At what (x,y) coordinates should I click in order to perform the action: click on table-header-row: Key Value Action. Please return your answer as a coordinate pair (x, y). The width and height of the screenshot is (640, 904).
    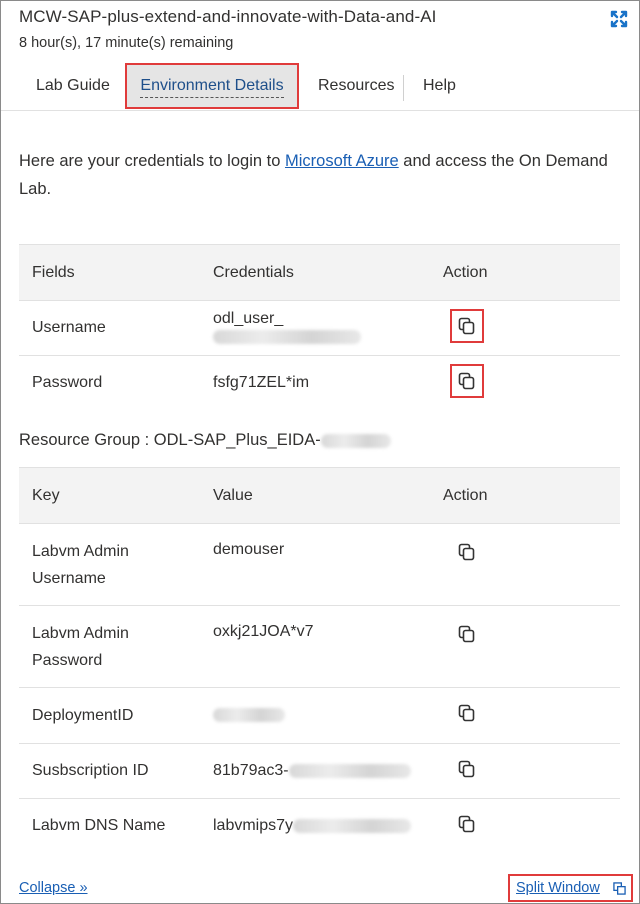
    Looking at the image, I should click on (319, 495).